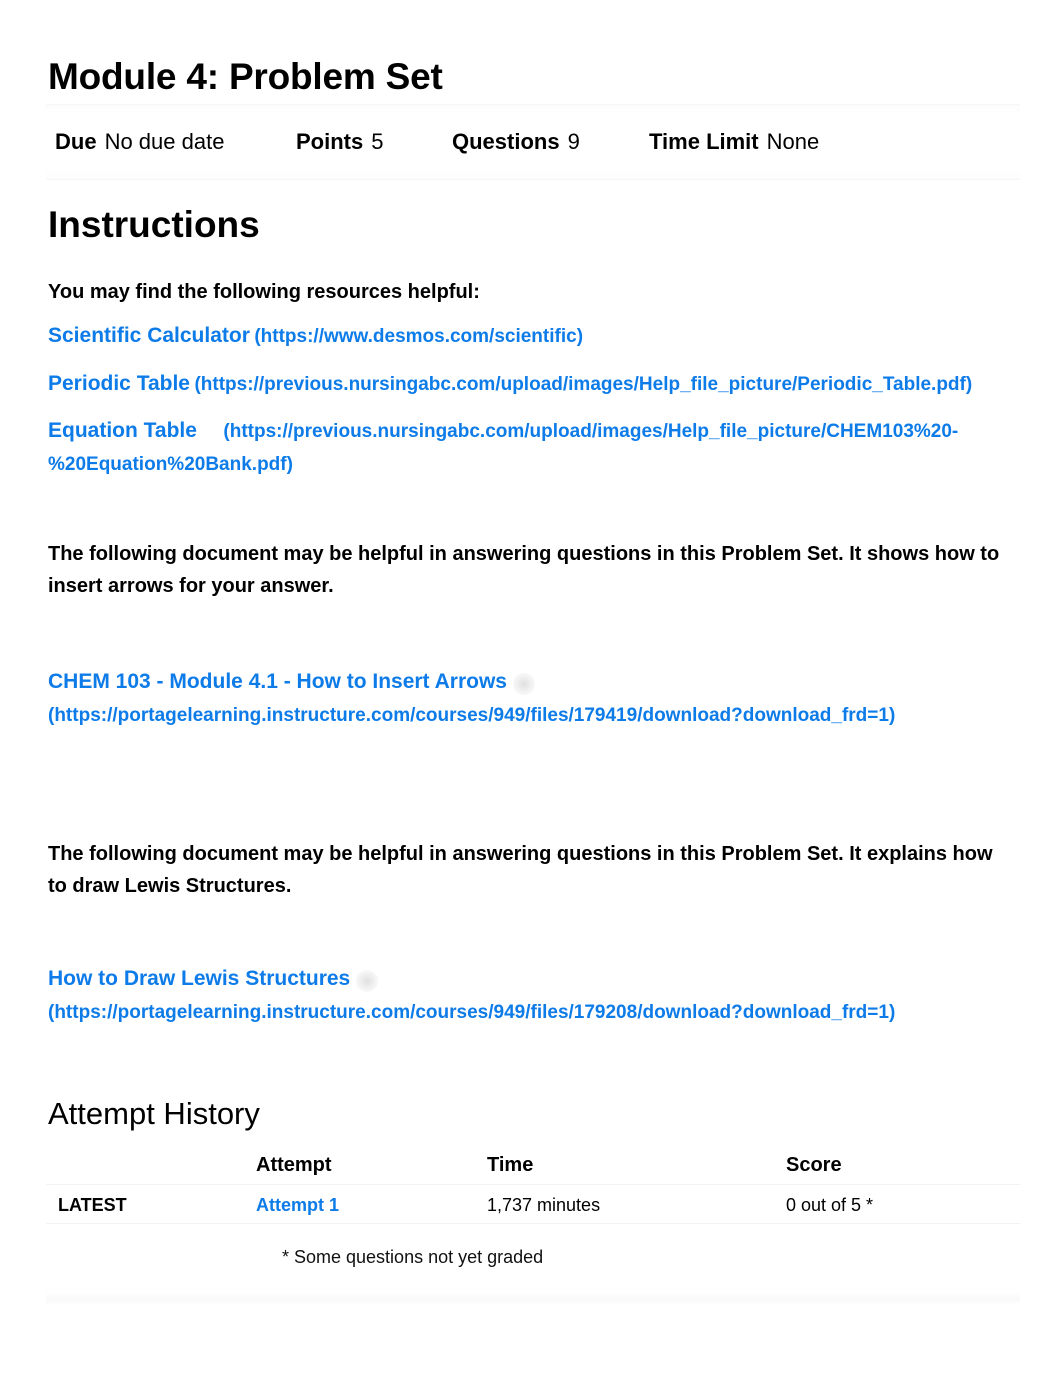  I want to click on meta-due-label: Due, so click(76, 141).